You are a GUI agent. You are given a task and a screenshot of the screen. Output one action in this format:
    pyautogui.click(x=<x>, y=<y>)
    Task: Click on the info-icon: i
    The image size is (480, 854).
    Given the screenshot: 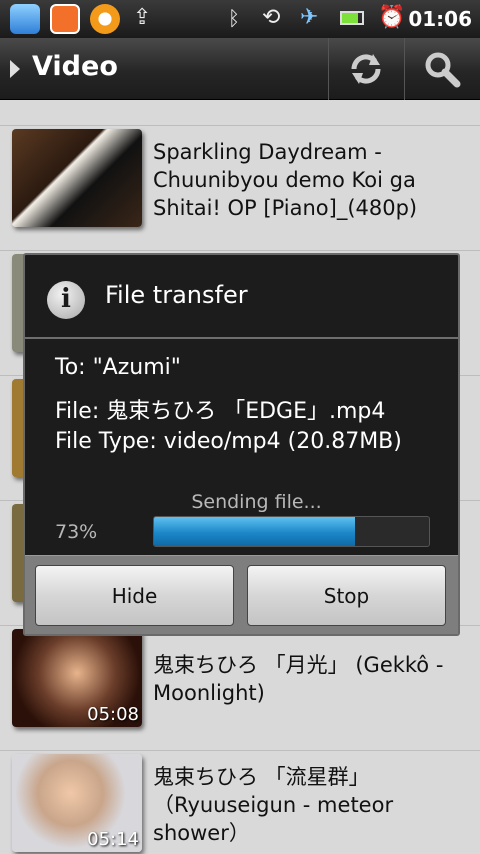 What is the action you would take?
    pyautogui.click(x=66, y=300)
    